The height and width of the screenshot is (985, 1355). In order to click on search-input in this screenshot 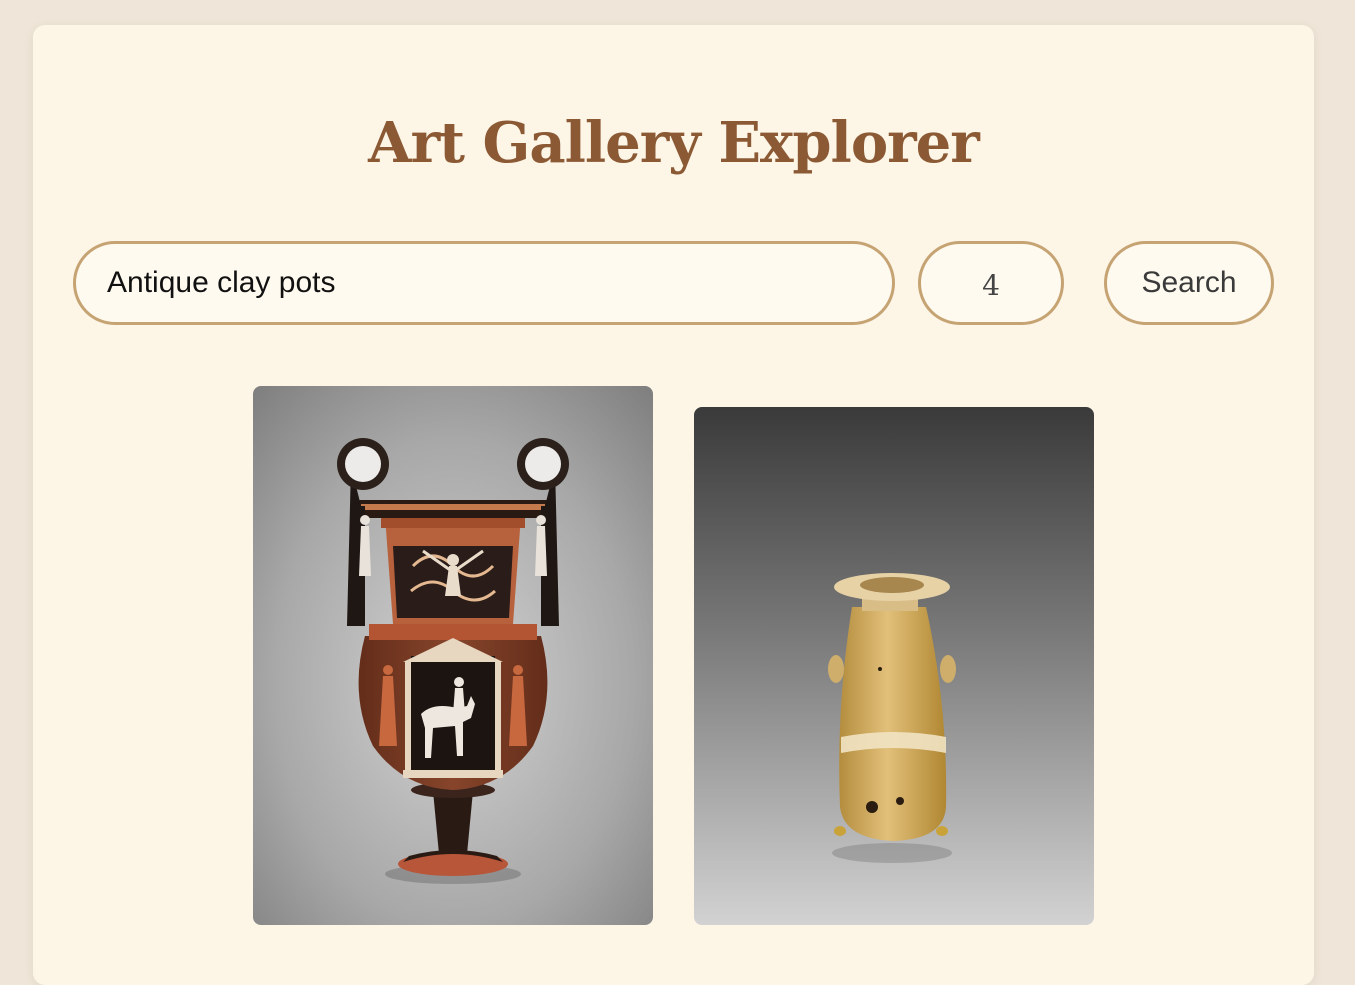, I will do `click(484, 283)`.